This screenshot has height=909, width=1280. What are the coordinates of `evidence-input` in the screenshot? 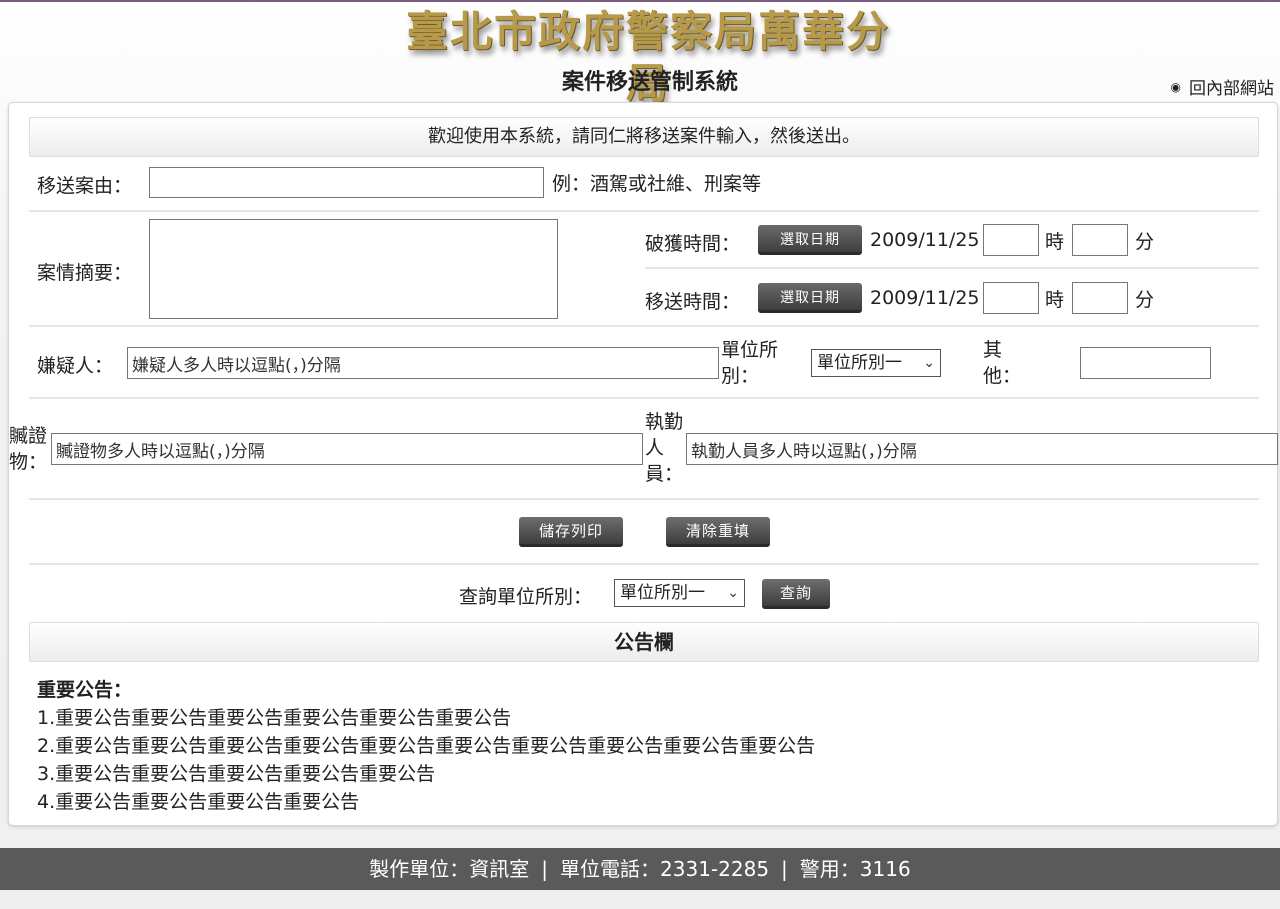 It's located at (347, 449).